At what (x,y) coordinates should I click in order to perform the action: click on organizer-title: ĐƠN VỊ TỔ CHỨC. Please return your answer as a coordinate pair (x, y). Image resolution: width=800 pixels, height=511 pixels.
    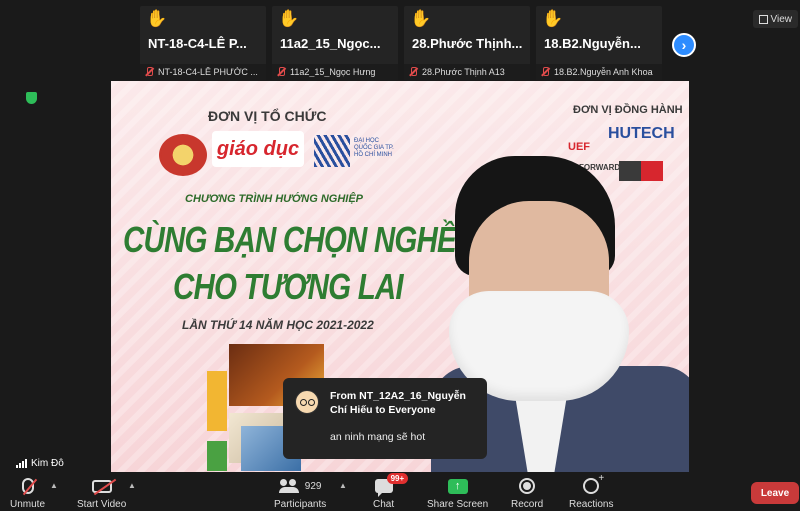
    Looking at the image, I should click on (267, 116).